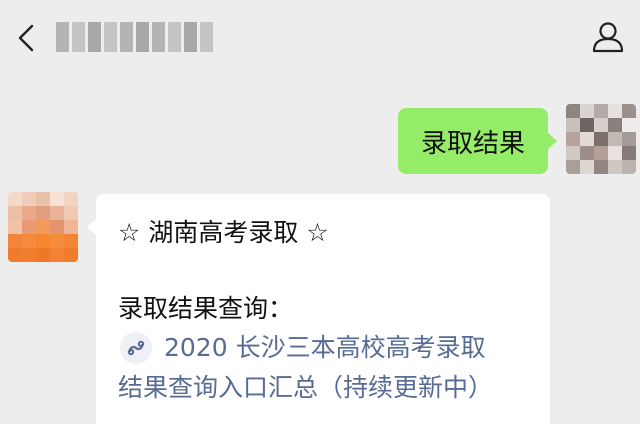 The width and height of the screenshot is (640, 424). What do you see at coordinates (43, 227) in the screenshot?
I see `sender-avatar` at bounding box center [43, 227].